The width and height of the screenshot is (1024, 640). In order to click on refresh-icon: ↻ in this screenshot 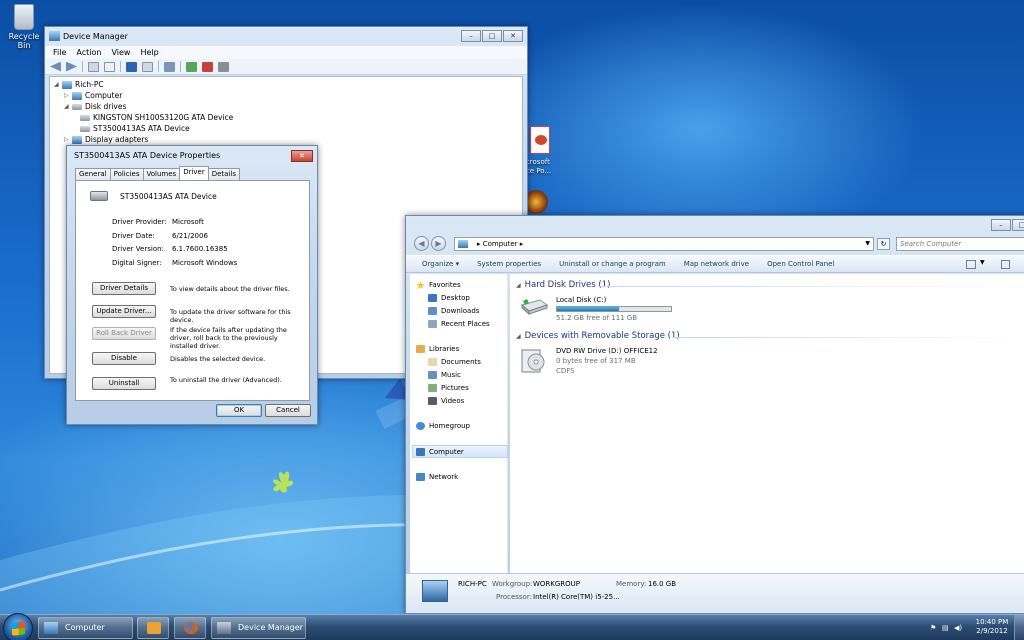, I will do `click(883, 244)`.